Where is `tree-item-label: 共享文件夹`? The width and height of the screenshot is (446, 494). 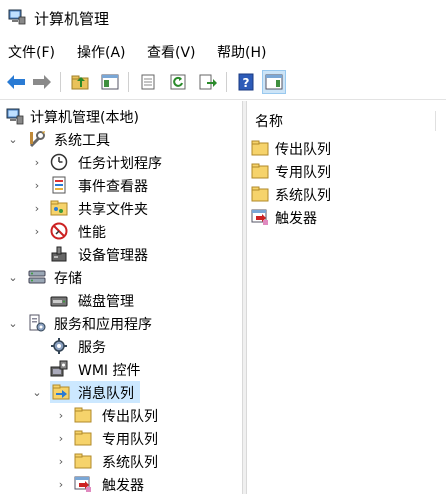
tree-item-label: 共享文件夹 is located at coordinates (113, 210).